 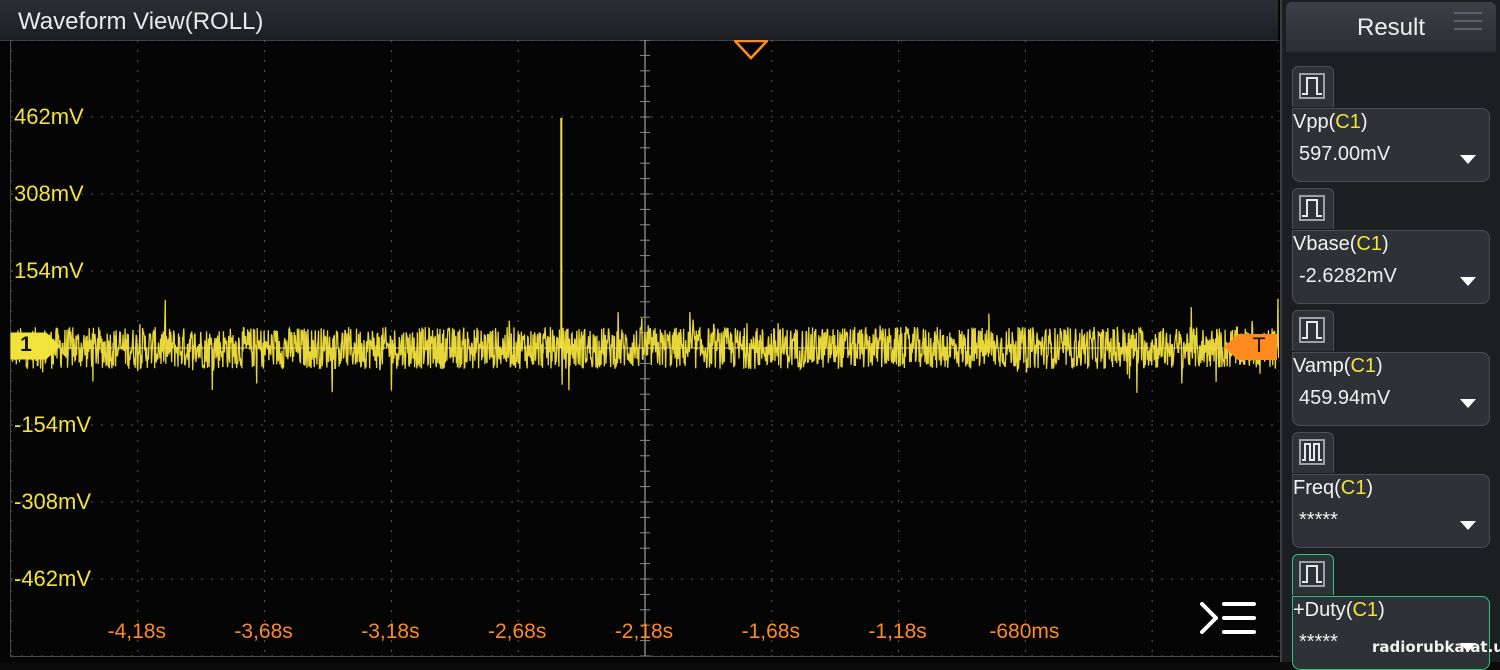 I want to click on measurement-tab-vbase, so click(x=1313, y=208).